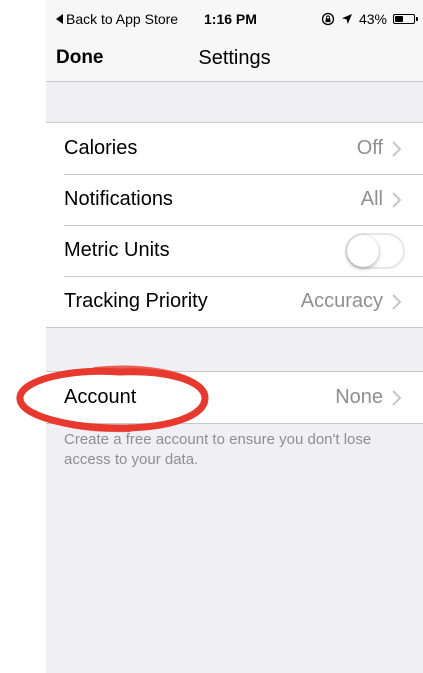  I want to click on battery-percentage: 43%, so click(372, 19).